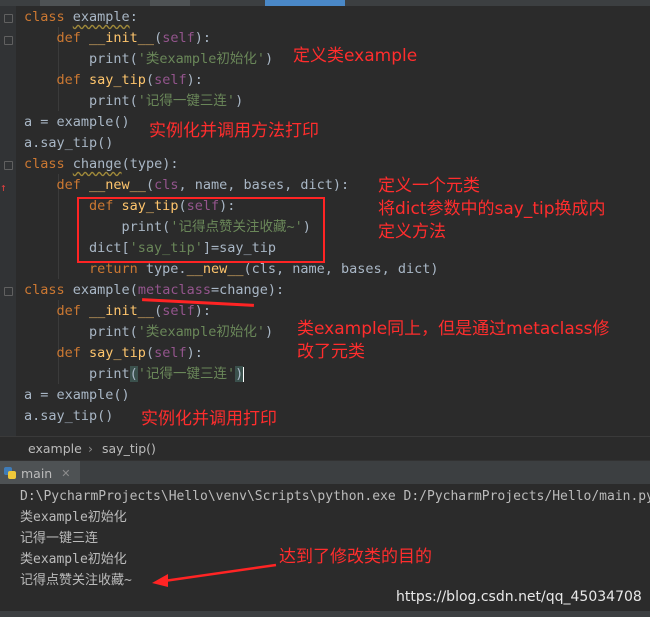 Image resolution: width=650 pixels, height=617 pixels. Describe the element at coordinates (166, 185) in the screenshot. I see `code-token: cls` at that location.